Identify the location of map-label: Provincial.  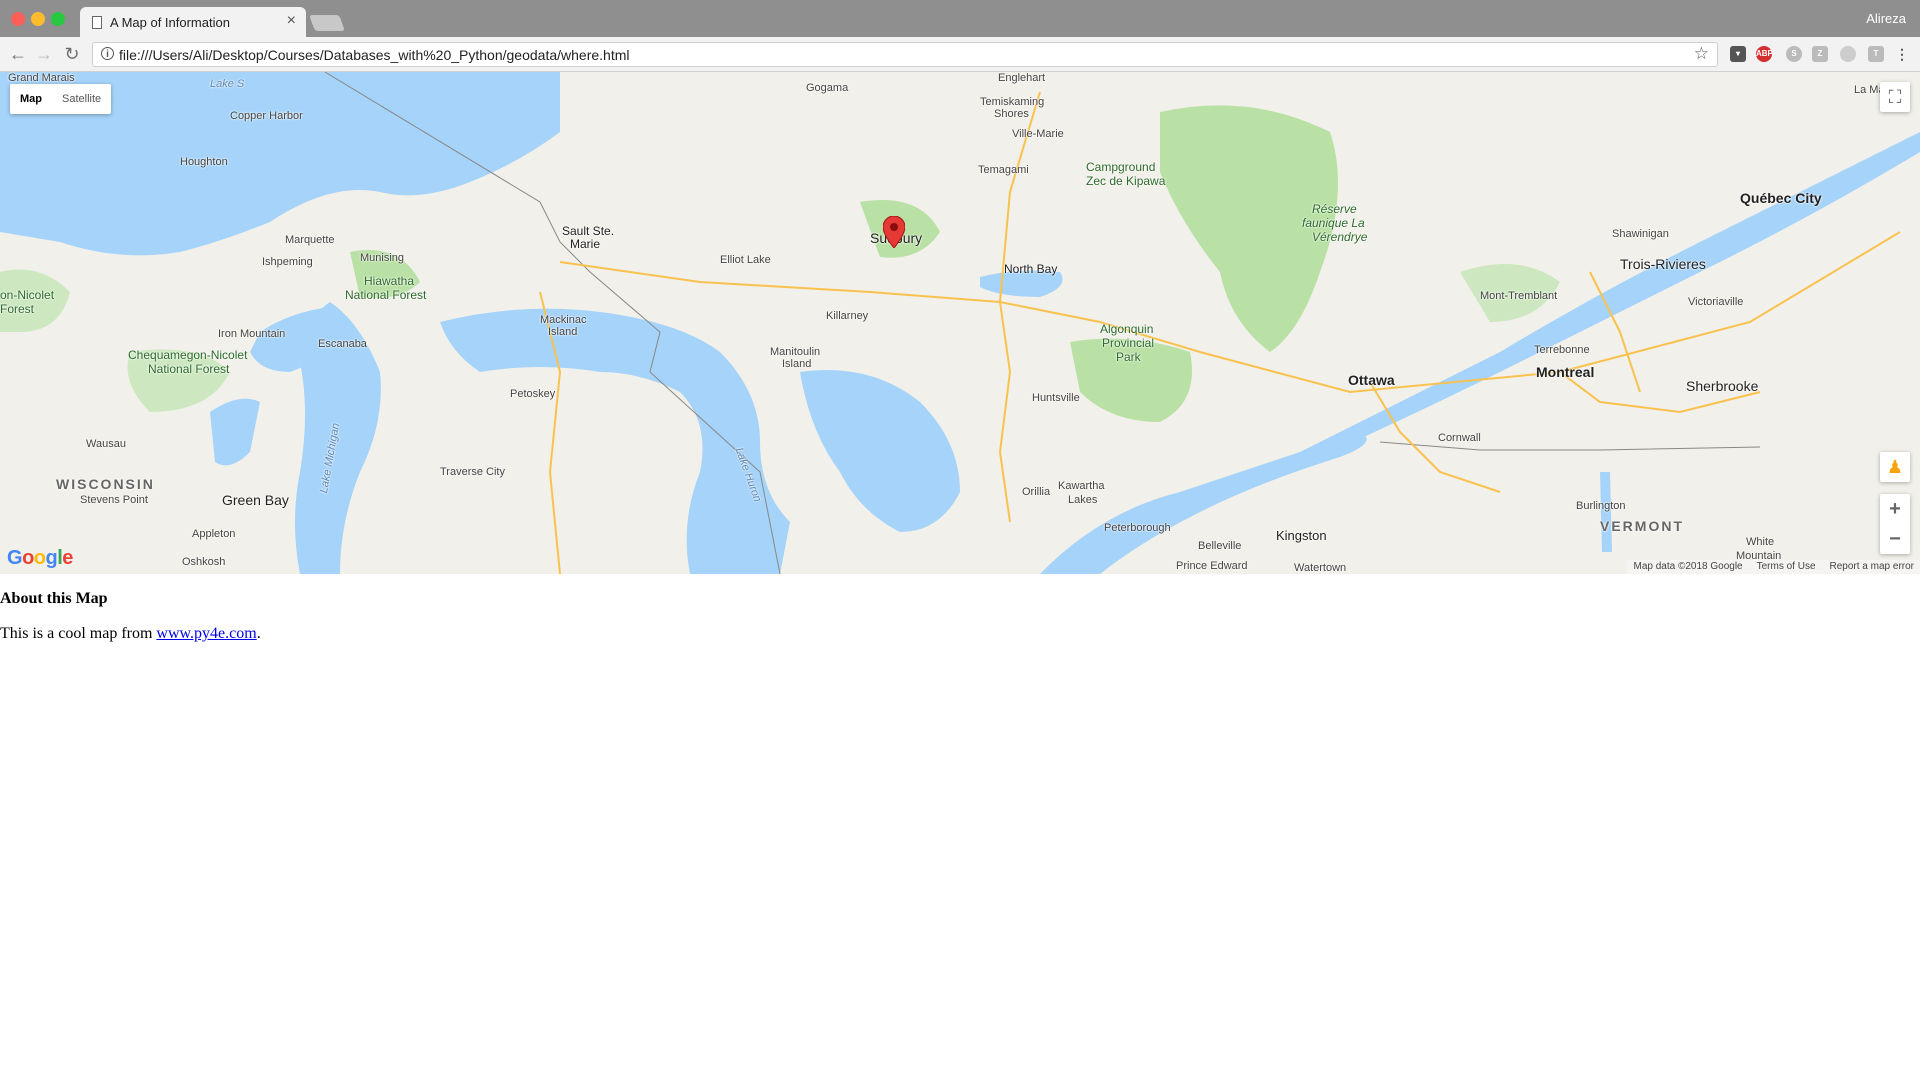
(1128, 343).